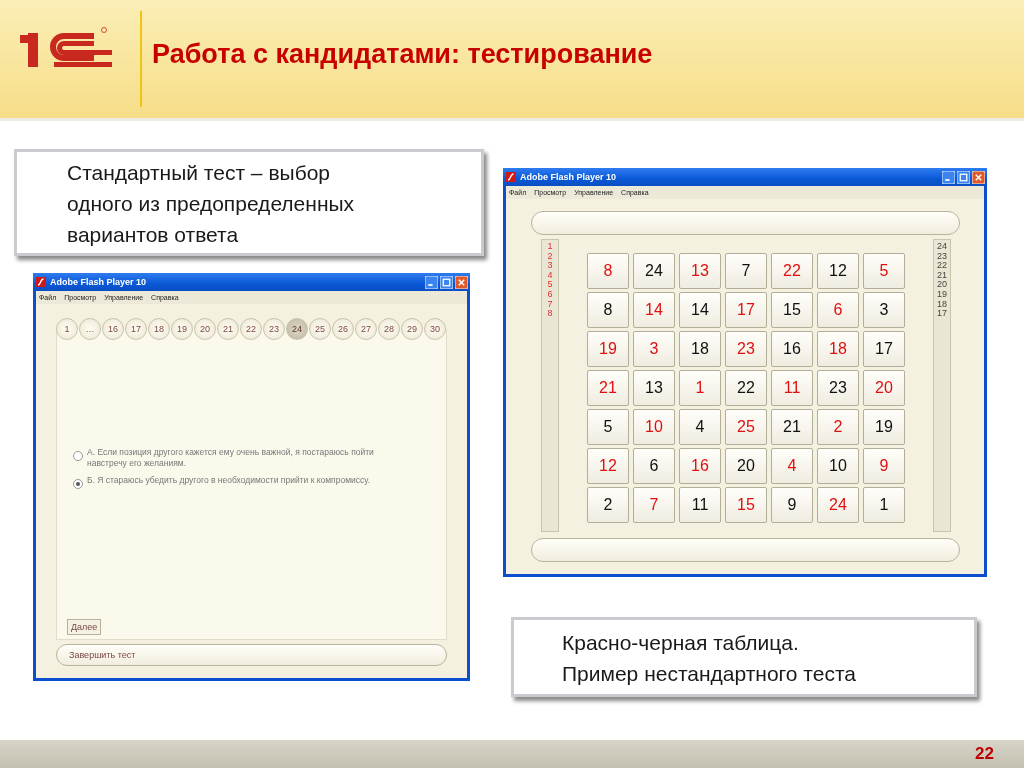 The height and width of the screenshot is (768, 1024). I want to click on callout-text: Красно-черная таблица. Пример нестандартного теста, so click(744, 657).